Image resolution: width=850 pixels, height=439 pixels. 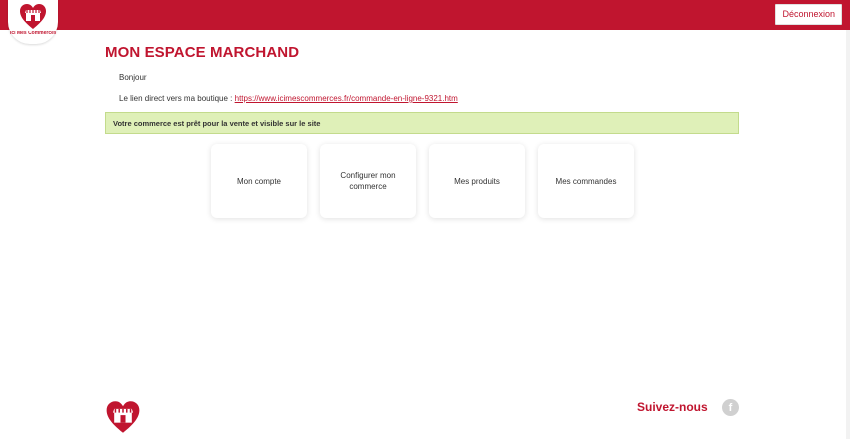 I want to click on follow-us-label: Suivez-nous, so click(x=672, y=407).